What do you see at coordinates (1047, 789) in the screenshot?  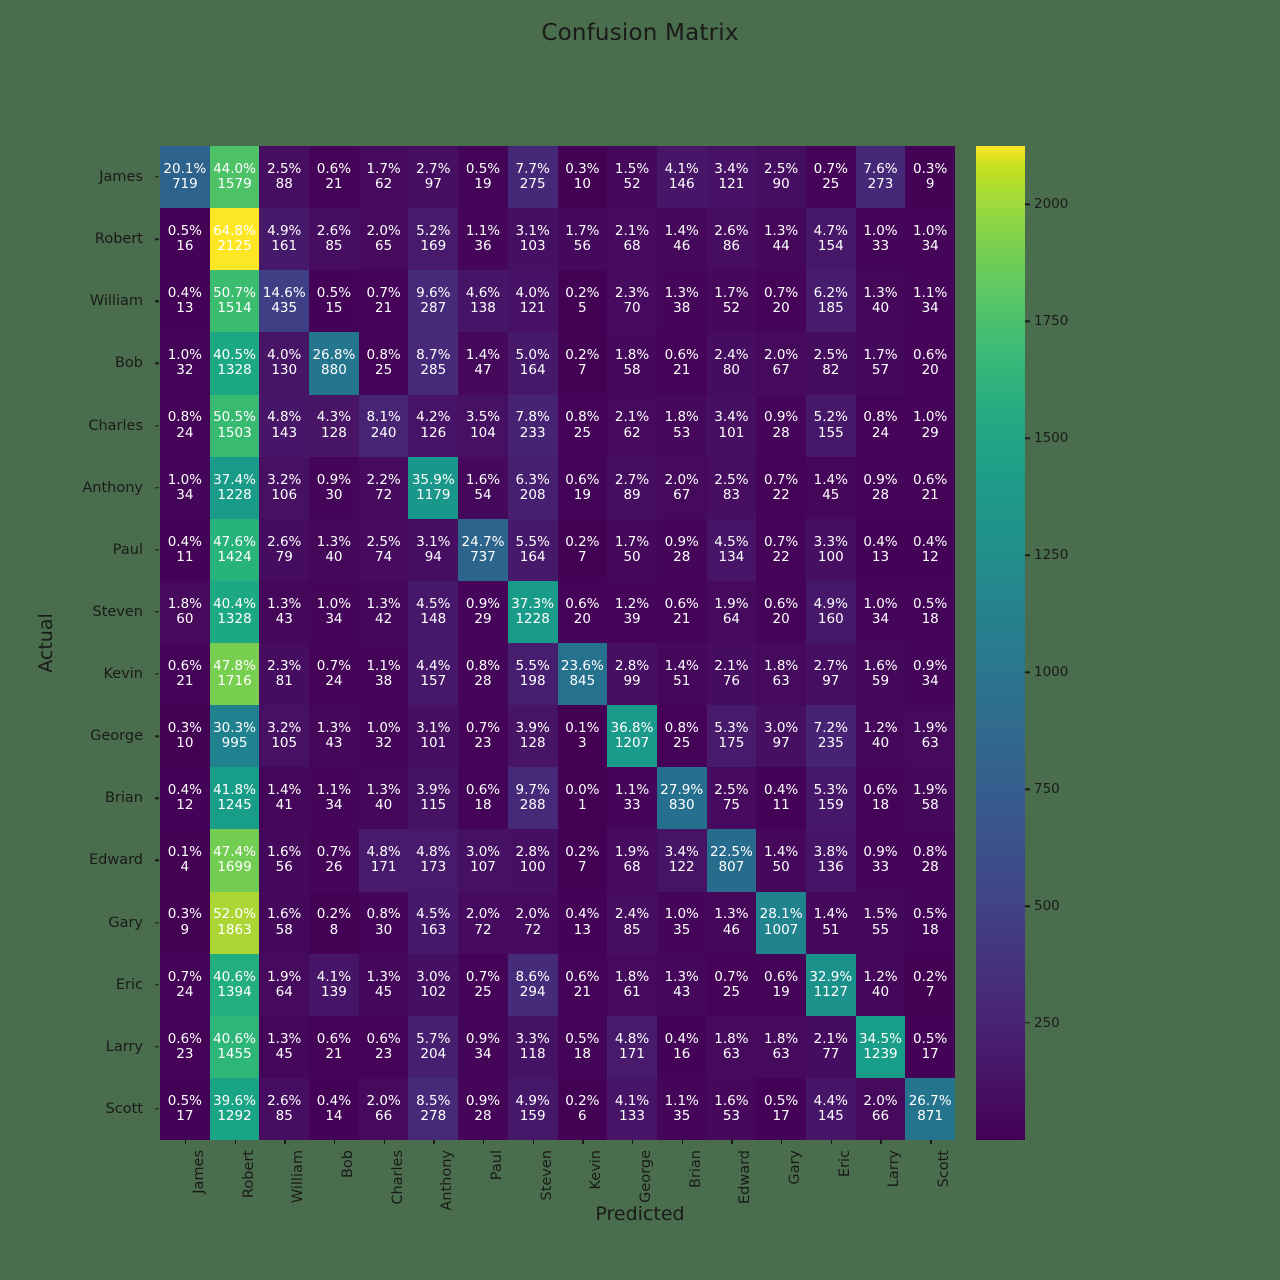 I see `colorbar-tick-label: 750` at bounding box center [1047, 789].